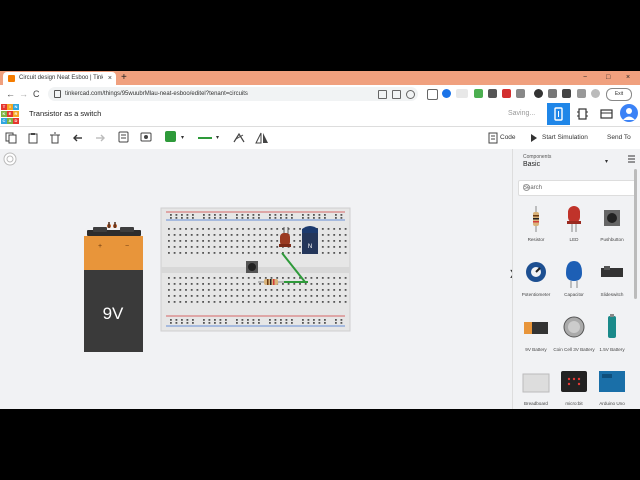  Describe the element at coordinates (10, 159) in the screenshot. I see `zoom-fit-icon` at that location.